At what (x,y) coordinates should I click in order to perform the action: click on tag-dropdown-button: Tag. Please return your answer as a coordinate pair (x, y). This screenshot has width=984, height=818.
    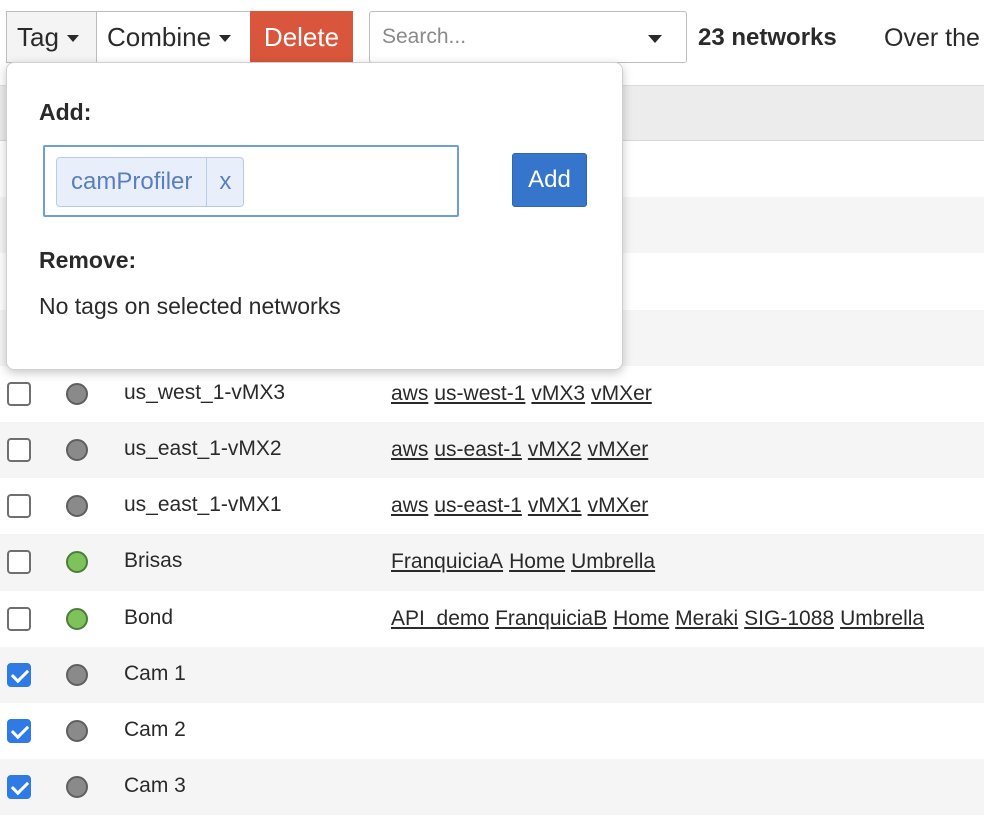
    Looking at the image, I should click on (51, 37).